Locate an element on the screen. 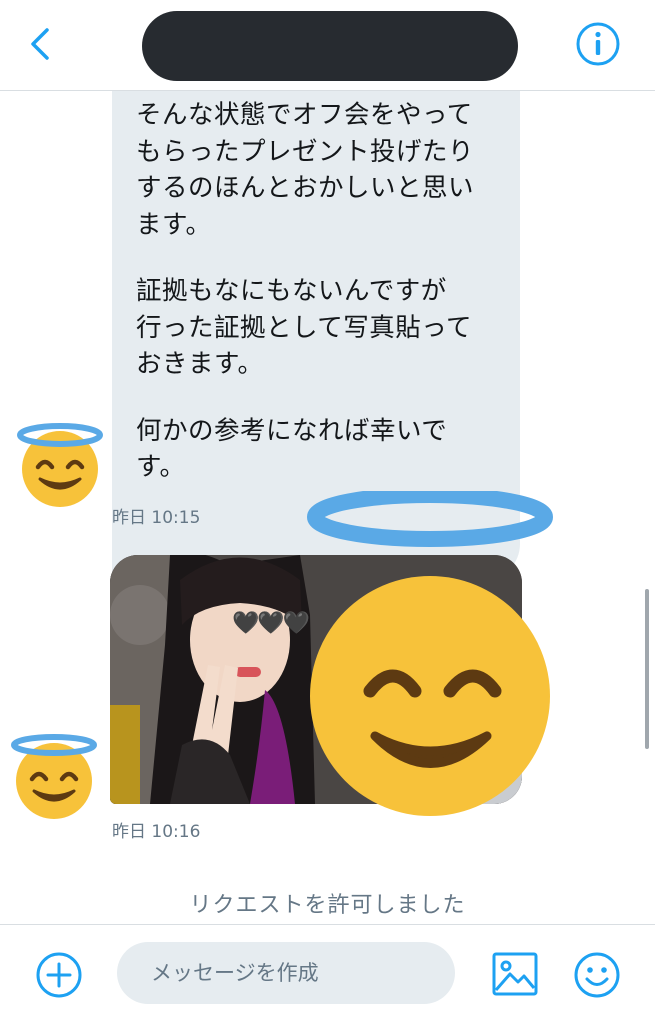 The width and height of the screenshot is (655, 1024). message-line: ます。 is located at coordinates (174, 224).